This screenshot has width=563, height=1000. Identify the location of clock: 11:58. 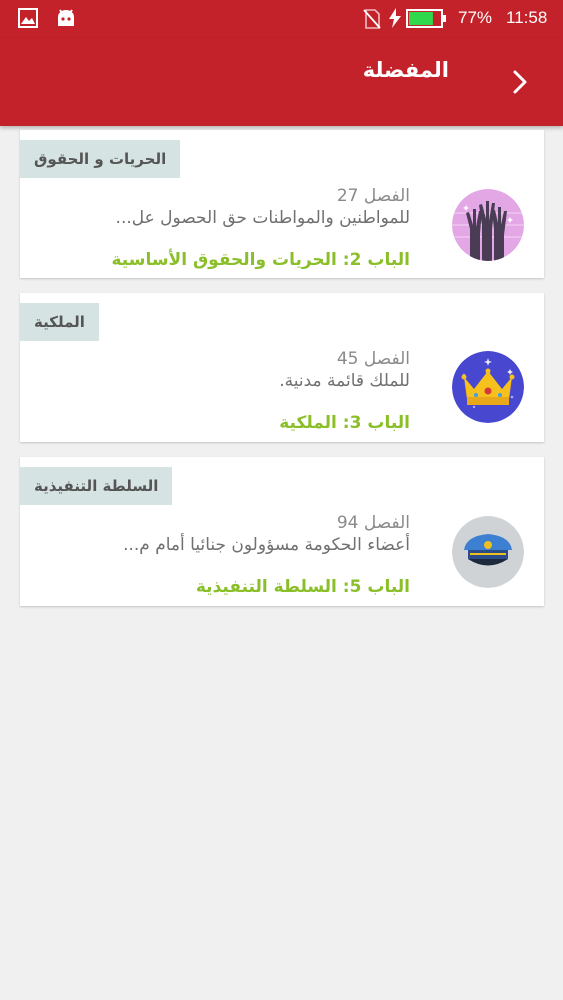
(527, 17).